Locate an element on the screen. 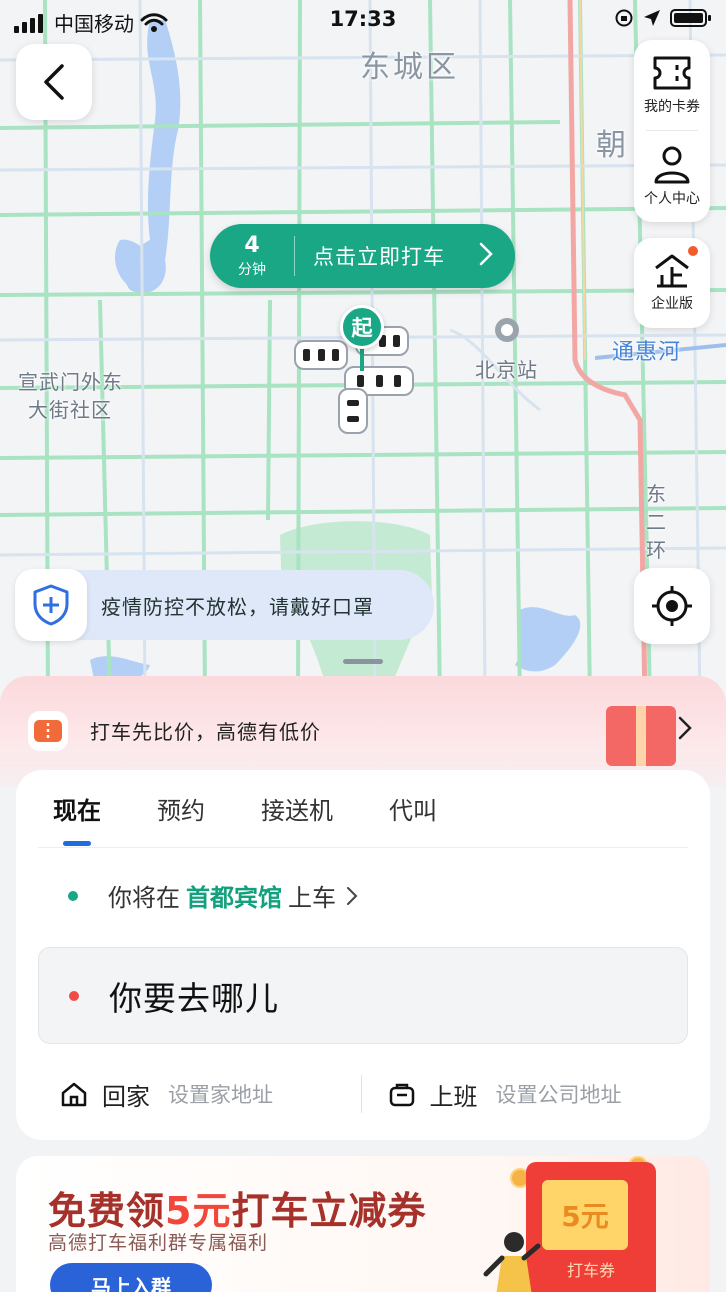  price-compare-text: 打车先比价，高德有低价 is located at coordinates (205, 732).